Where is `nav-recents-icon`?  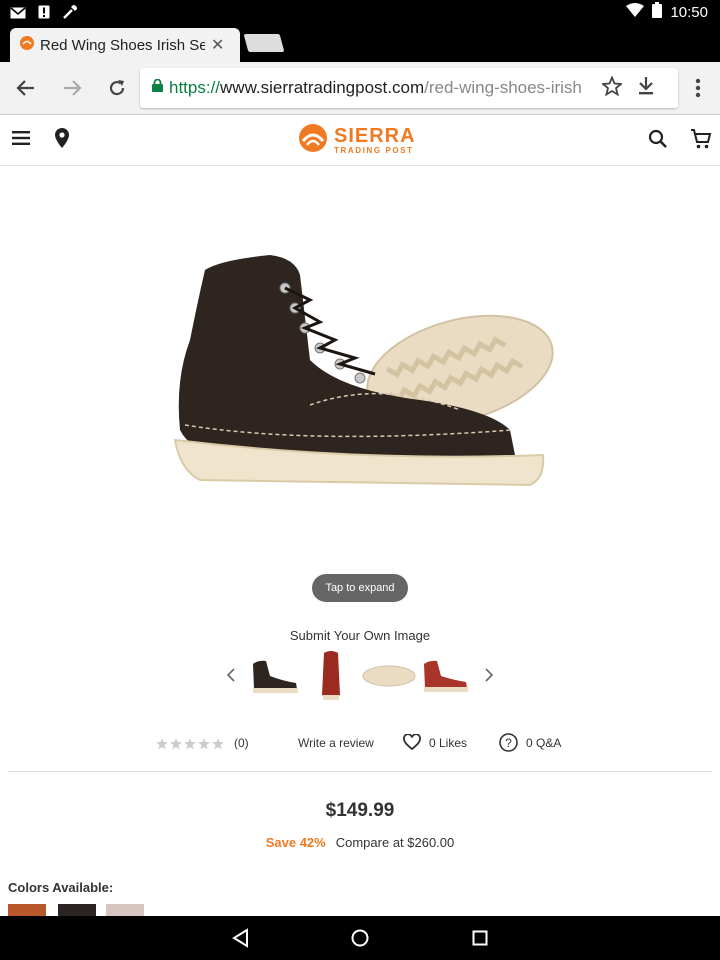
nav-recents-icon is located at coordinates (480, 938).